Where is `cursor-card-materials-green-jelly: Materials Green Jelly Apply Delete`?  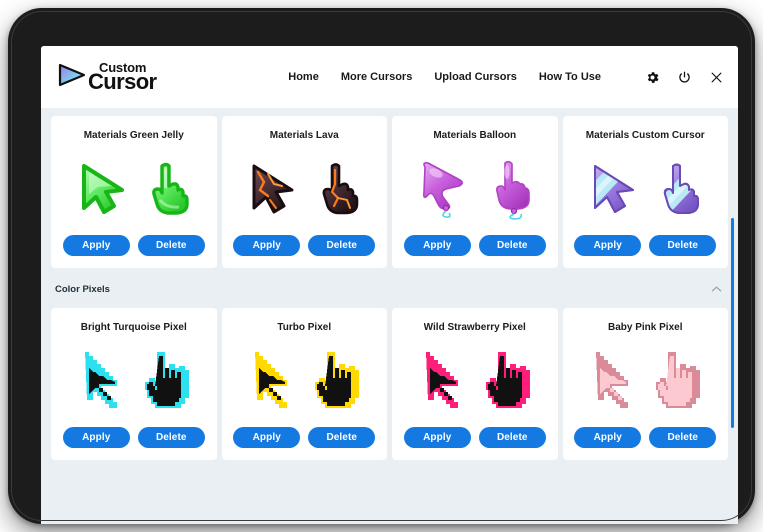 cursor-card-materials-green-jelly: Materials Green Jelly Apply Delete is located at coordinates (134, 192).